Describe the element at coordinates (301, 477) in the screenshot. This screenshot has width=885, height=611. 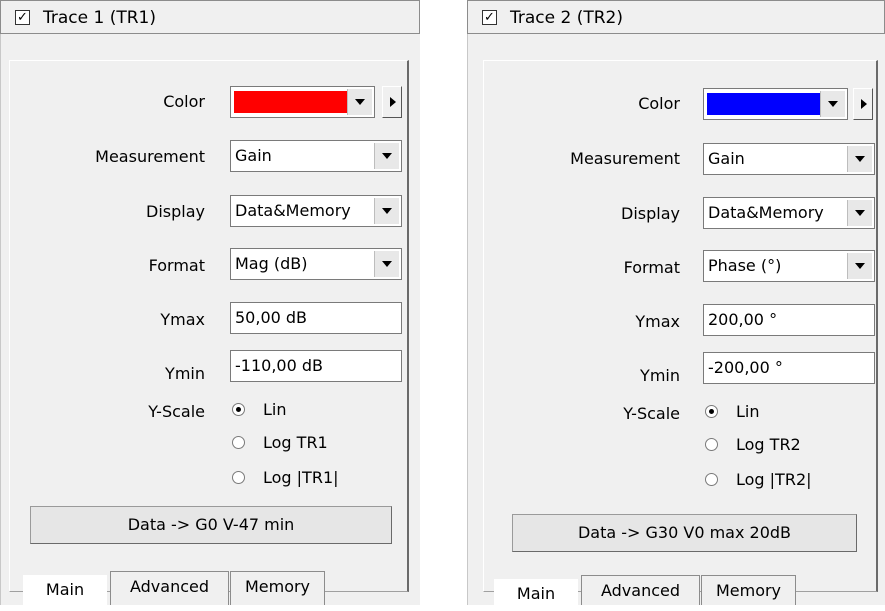
I see `yscale-option-logabs: Log |TR1|` at that location.